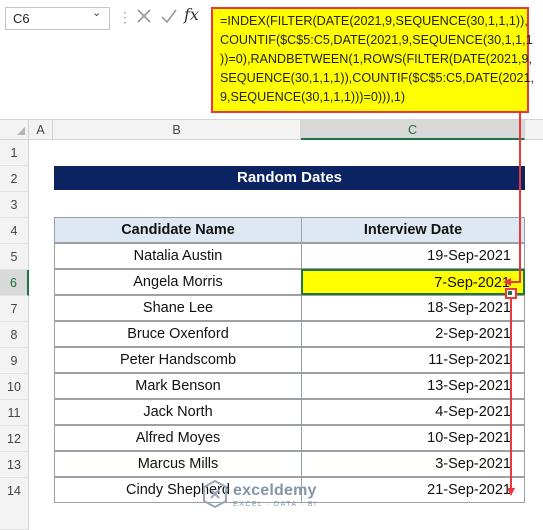 The width and height of the screenshot is (543, 530). What do you see at coordinates (413, 438) in the screenshot?
I see `interview-date-cell: 10-Sep-2021` at bounding box center [413, 438].